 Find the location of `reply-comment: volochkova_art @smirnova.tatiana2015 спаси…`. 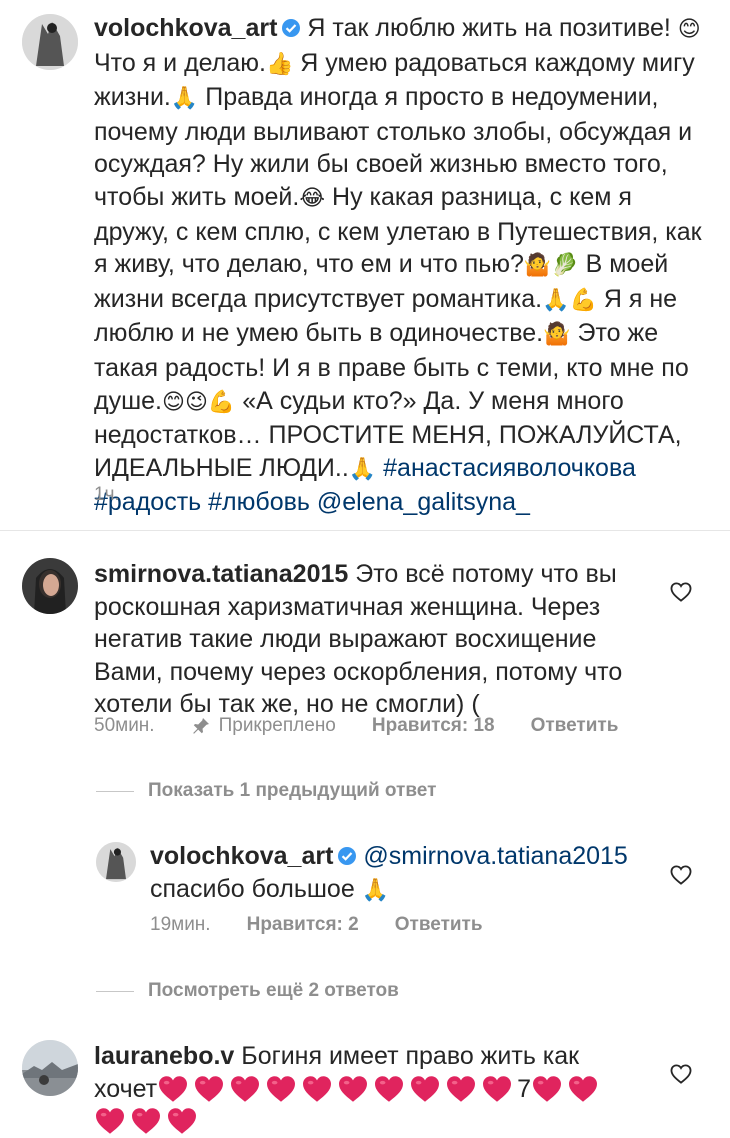

reply-comment: volochkova_art @smirnova.tatiana2015 спаси… is located at coordinates (400, 873).